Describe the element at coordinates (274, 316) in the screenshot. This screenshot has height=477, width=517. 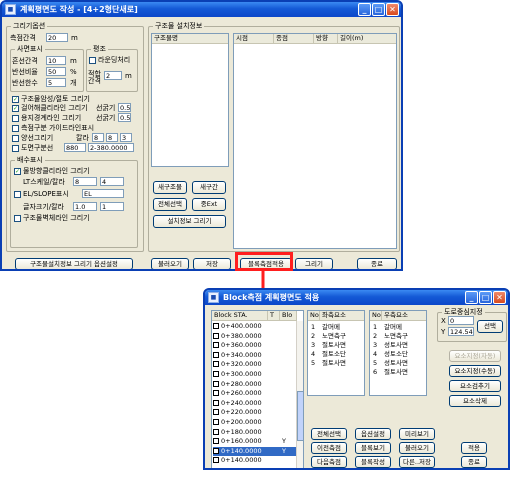
I see `block-t-header: T` at that location.